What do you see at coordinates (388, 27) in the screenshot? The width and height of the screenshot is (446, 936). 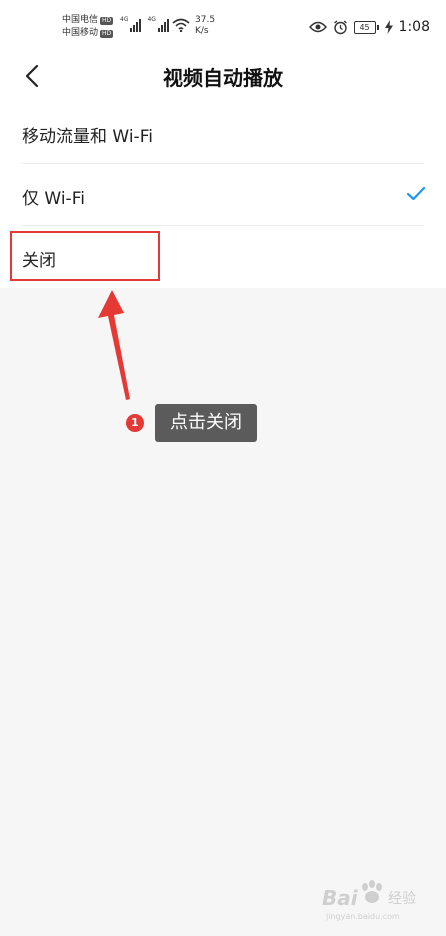 I see `charging-icon` at bounding box center [388, 27].